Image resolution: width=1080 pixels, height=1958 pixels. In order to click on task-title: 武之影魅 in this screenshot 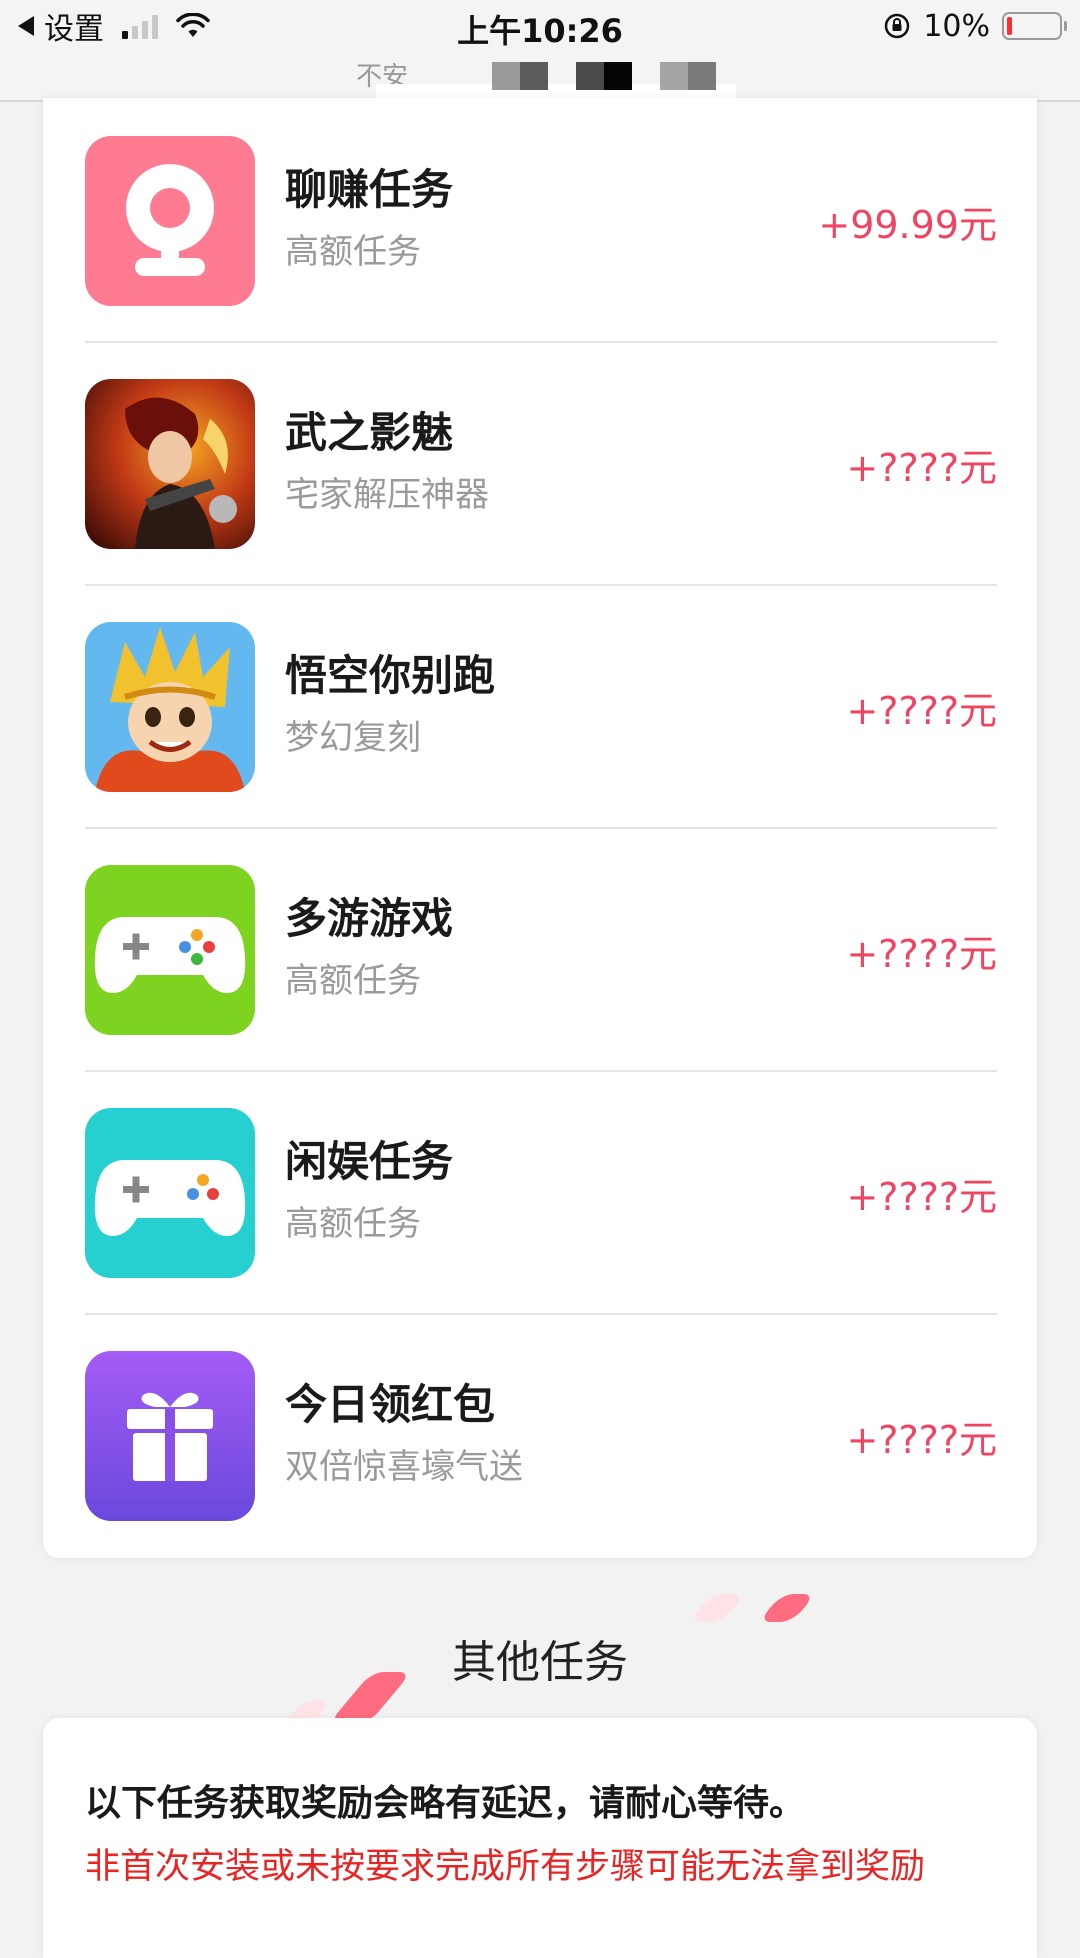, I will do `click(369, 432)`.